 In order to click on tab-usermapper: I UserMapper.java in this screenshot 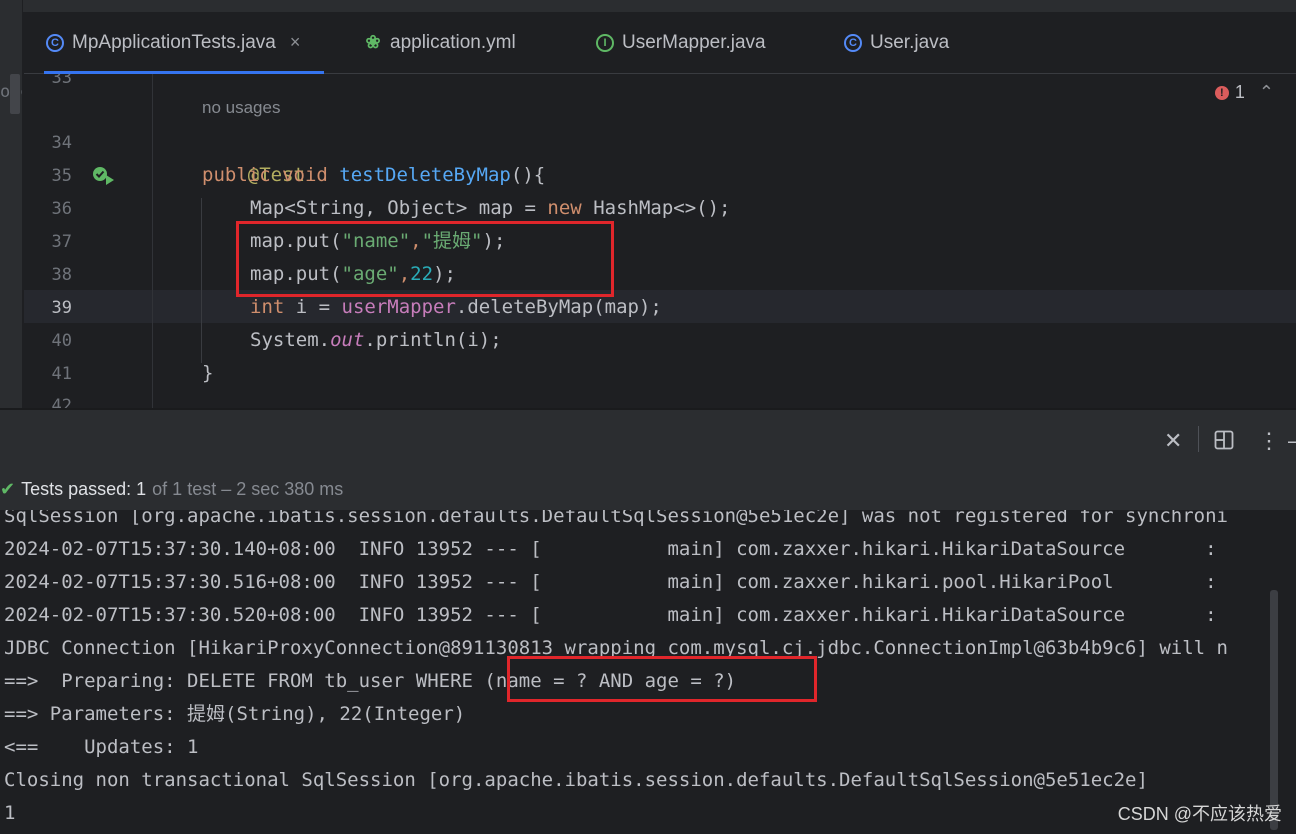, I will do `click(681, 42)`.